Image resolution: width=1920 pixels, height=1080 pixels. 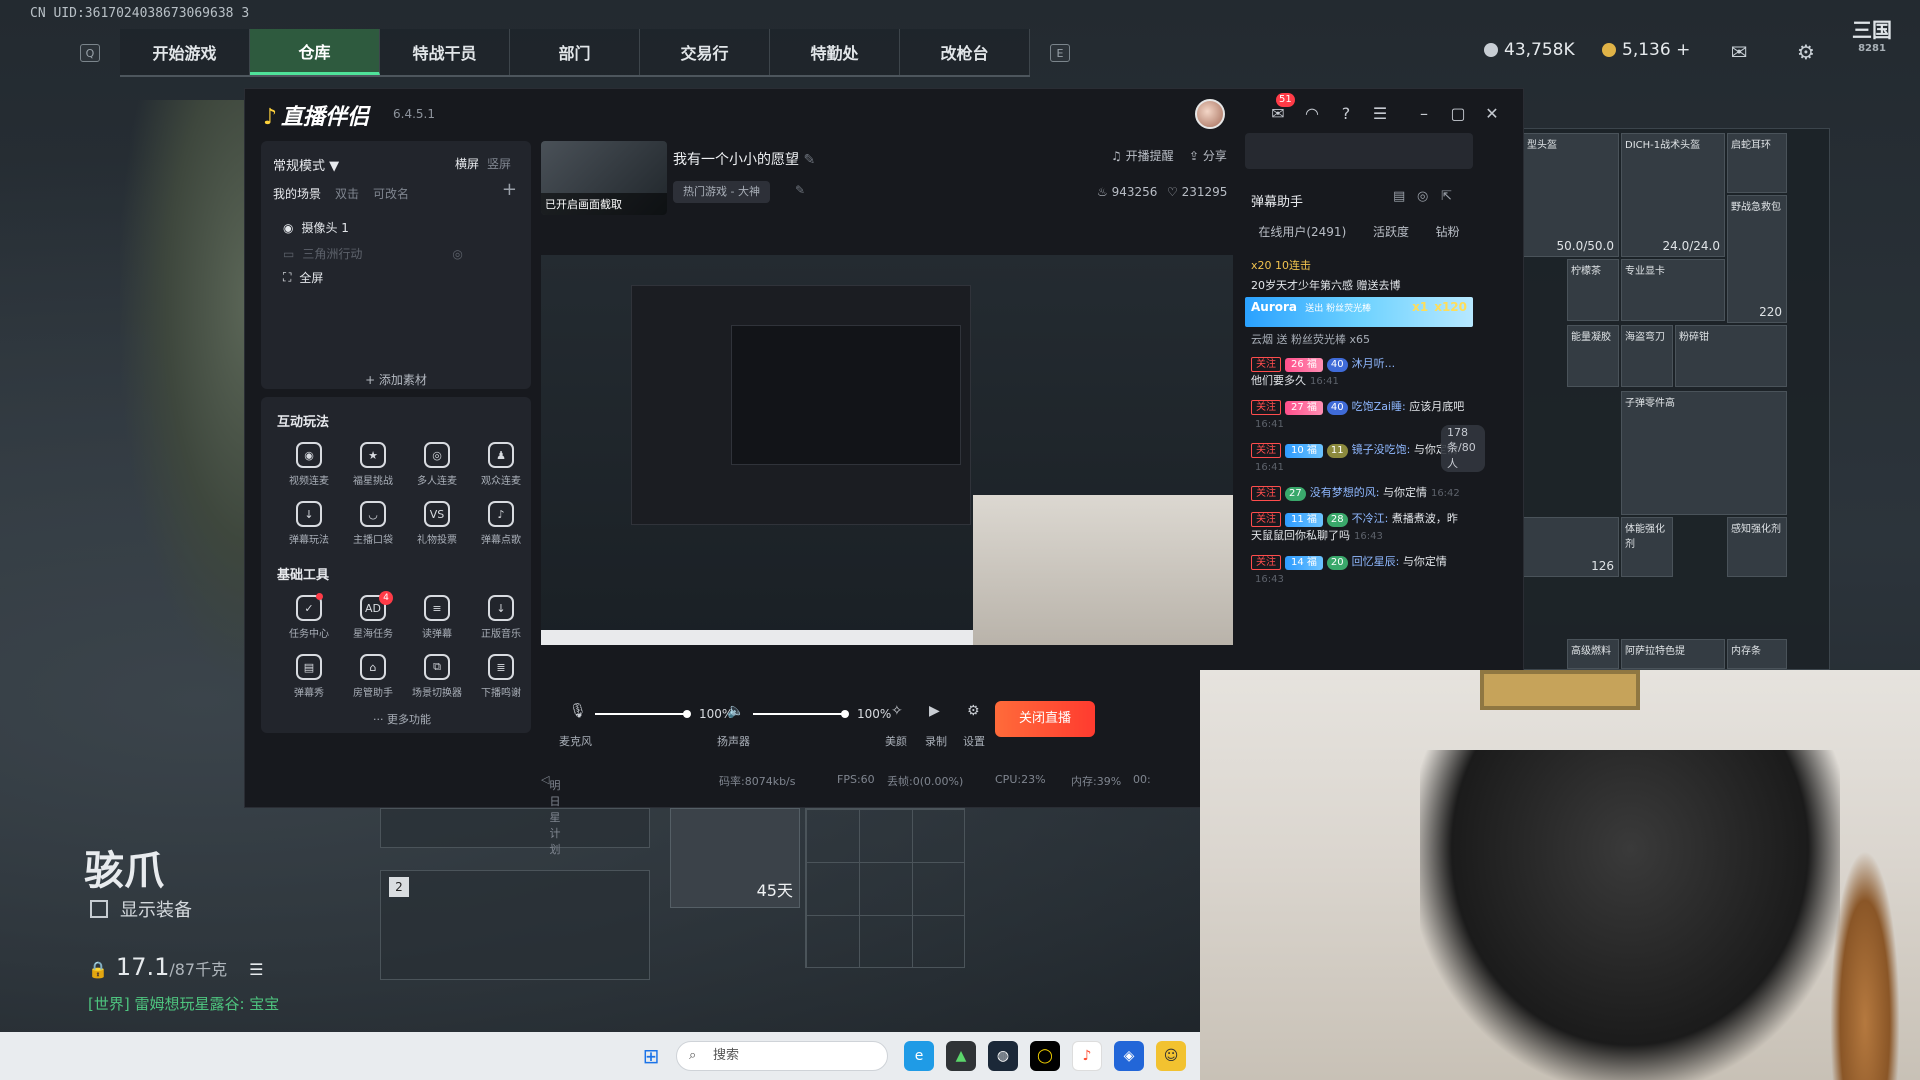 What do you see at coordinates (316, 227) in the screenshot?
I see `scene-item-camera: ◉ 摄像头 1` at bounding box center [316, 227].